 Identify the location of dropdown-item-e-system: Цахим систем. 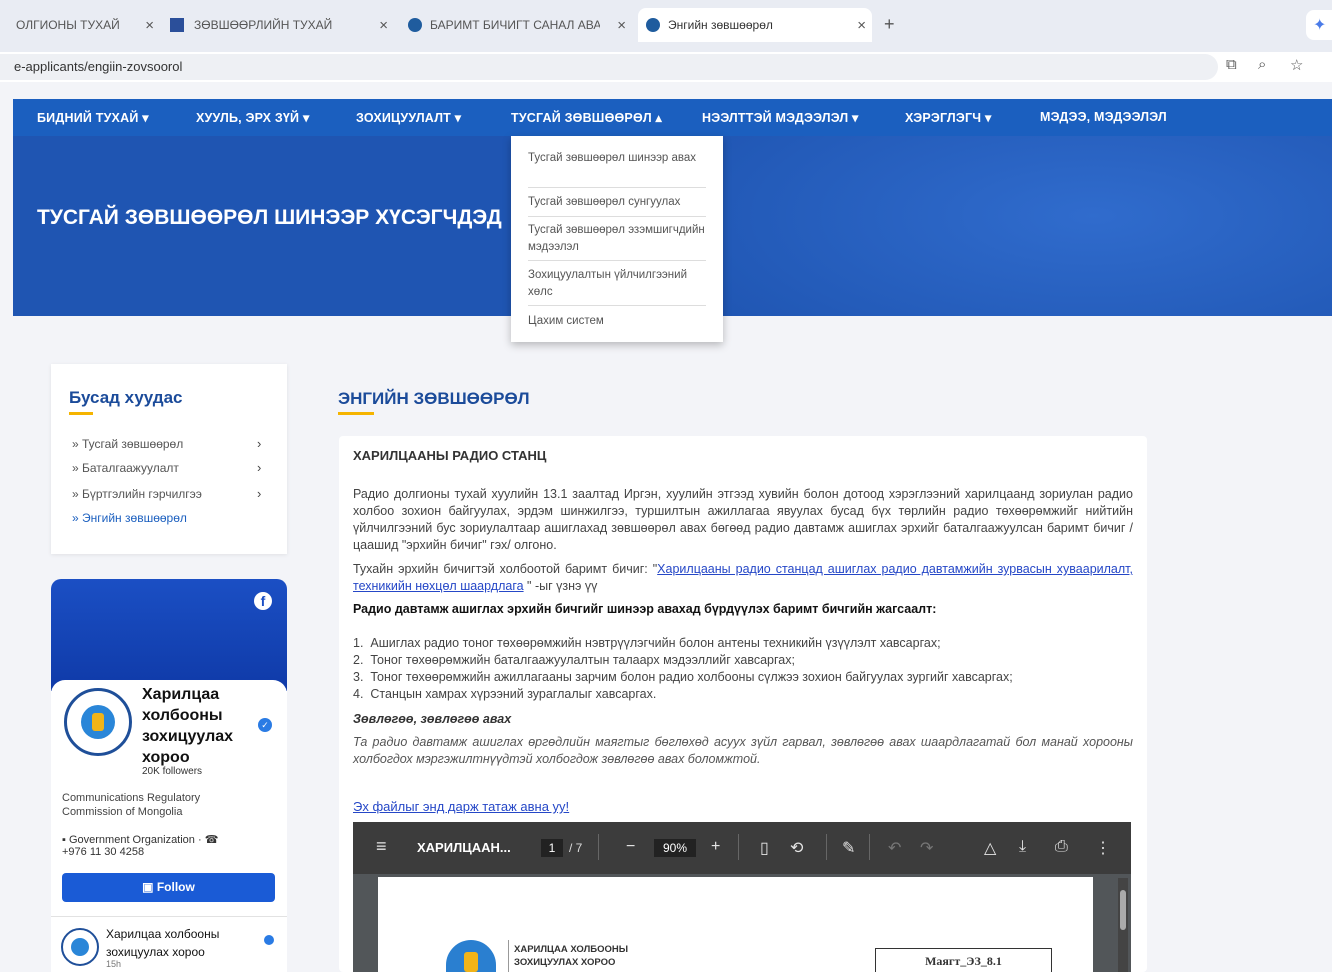
(618, 321).